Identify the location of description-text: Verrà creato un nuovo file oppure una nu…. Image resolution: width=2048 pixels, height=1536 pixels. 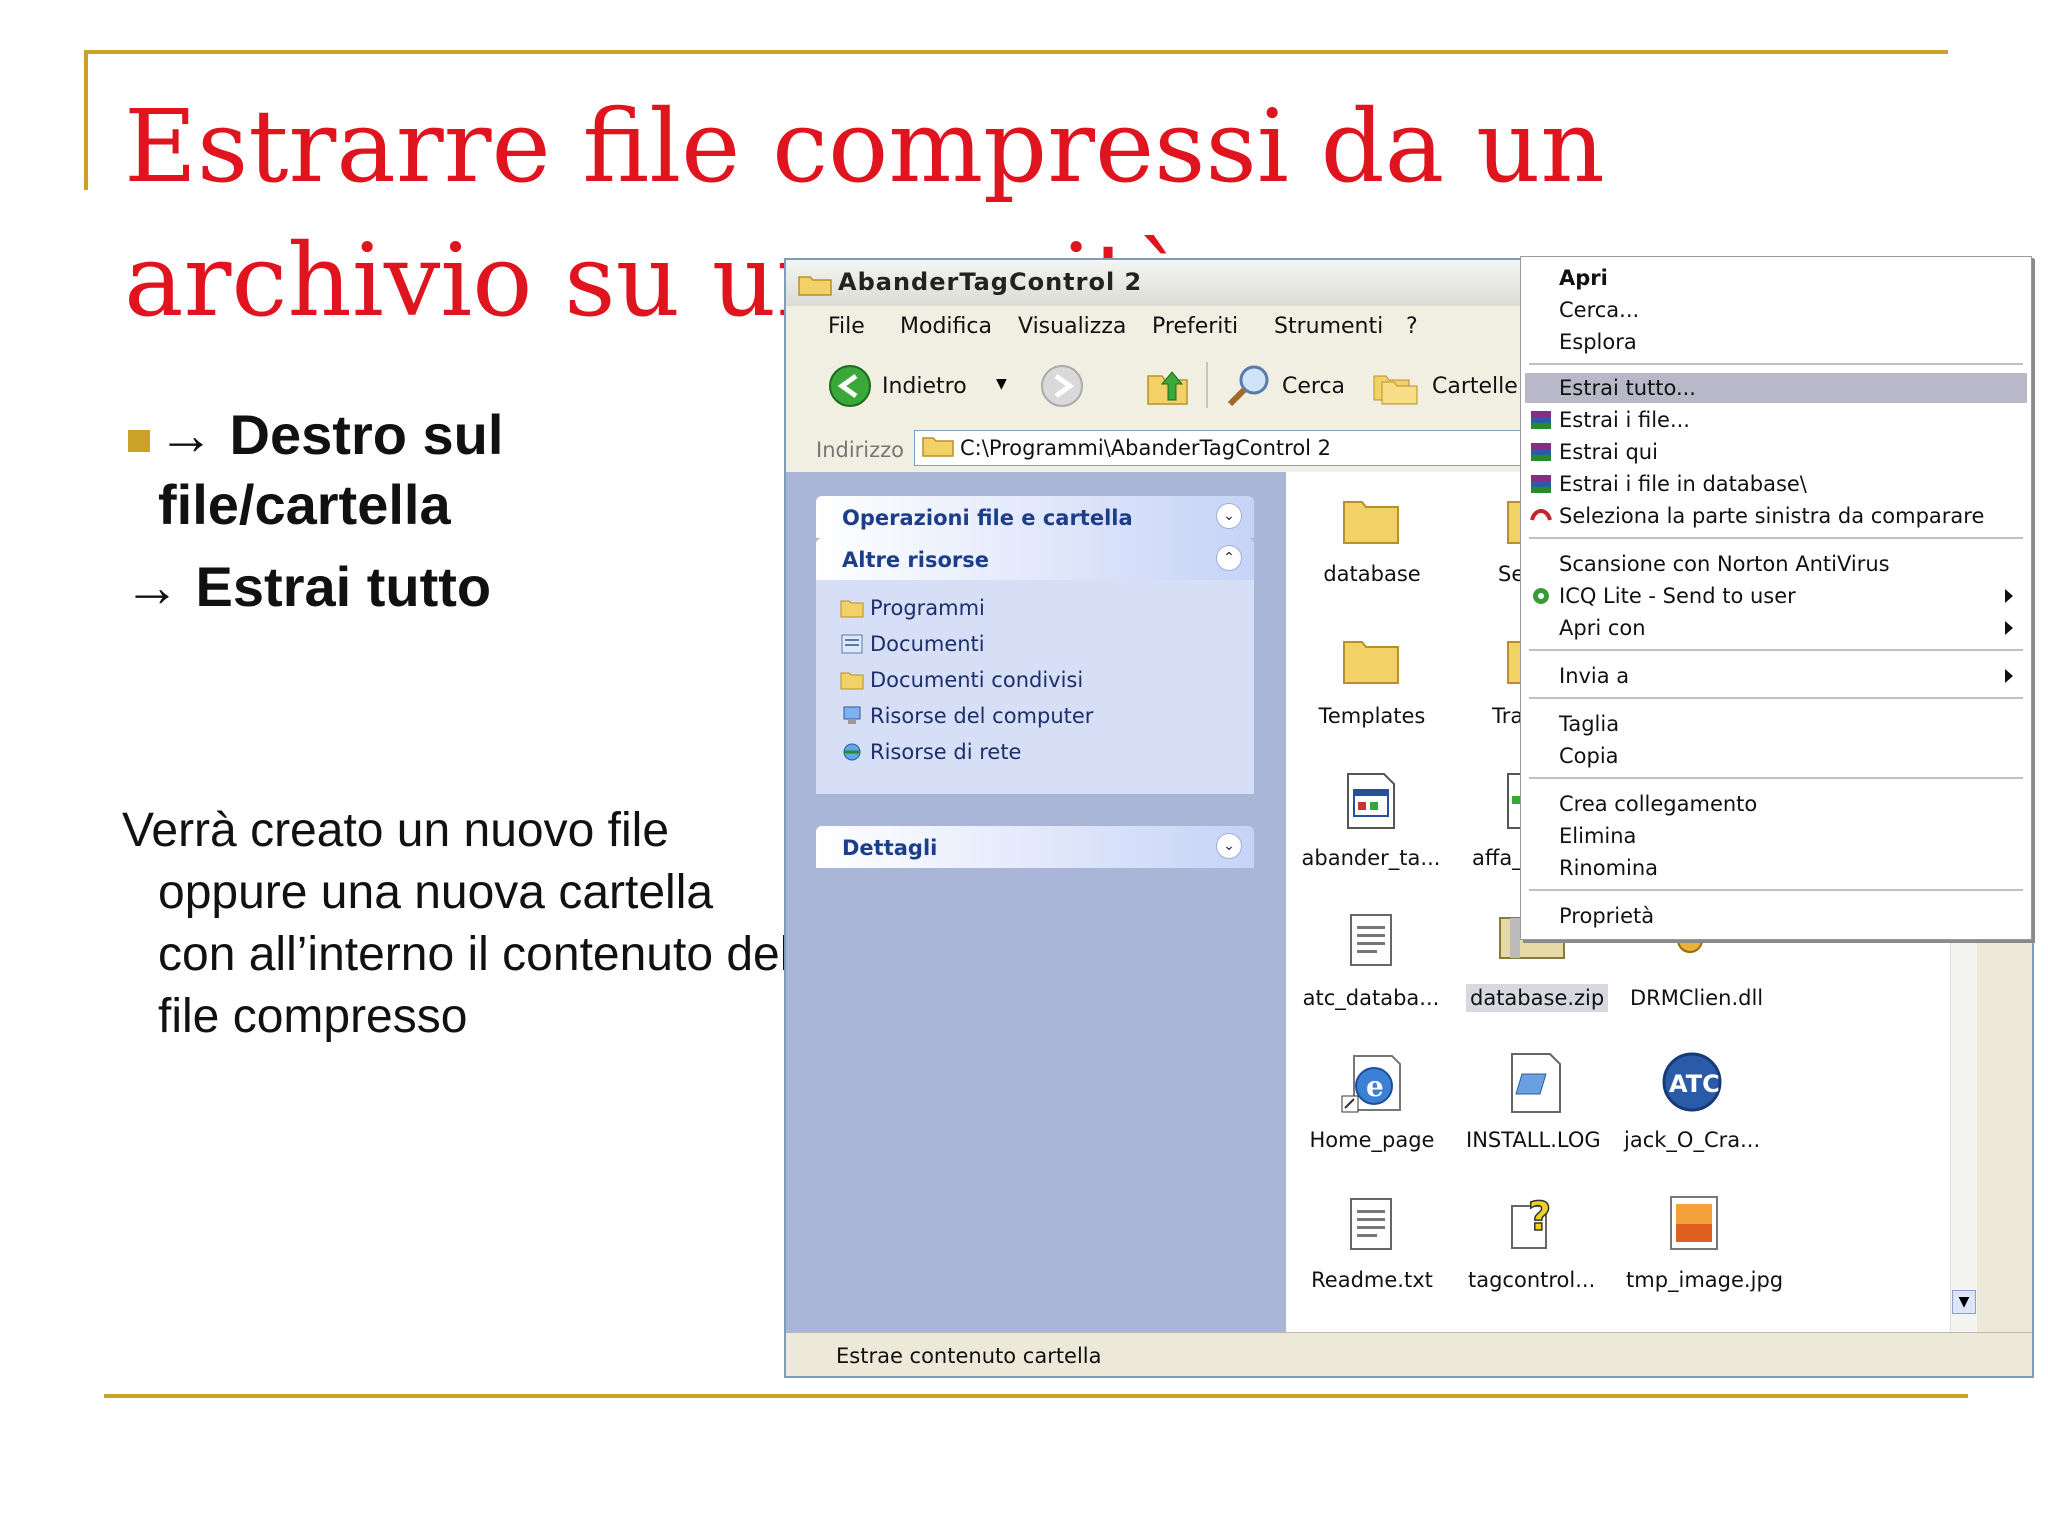
(456, 923).